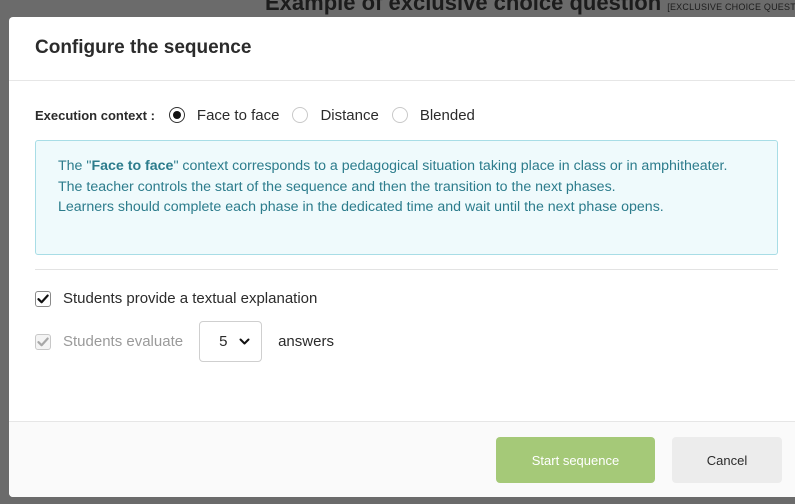 The height and width of the screenshot is (504, 795). Describe the element at coordinates (731, 7) in the screenshot. I see `background-title-tag: [EXCLUSIVE CHOICE QUESTION]` at that location.